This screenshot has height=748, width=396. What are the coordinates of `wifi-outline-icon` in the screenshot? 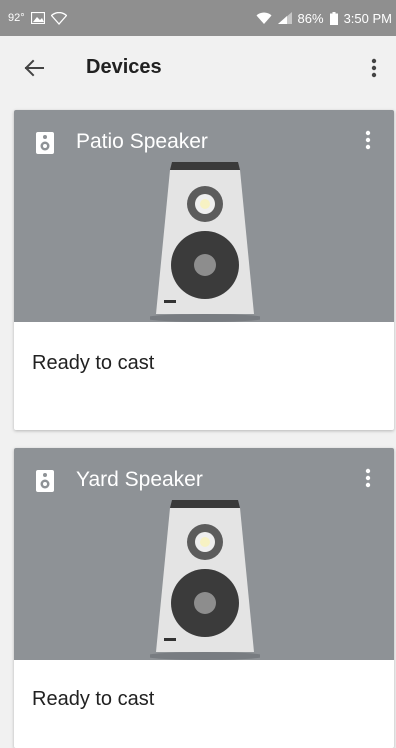 It's located at (58, 18).